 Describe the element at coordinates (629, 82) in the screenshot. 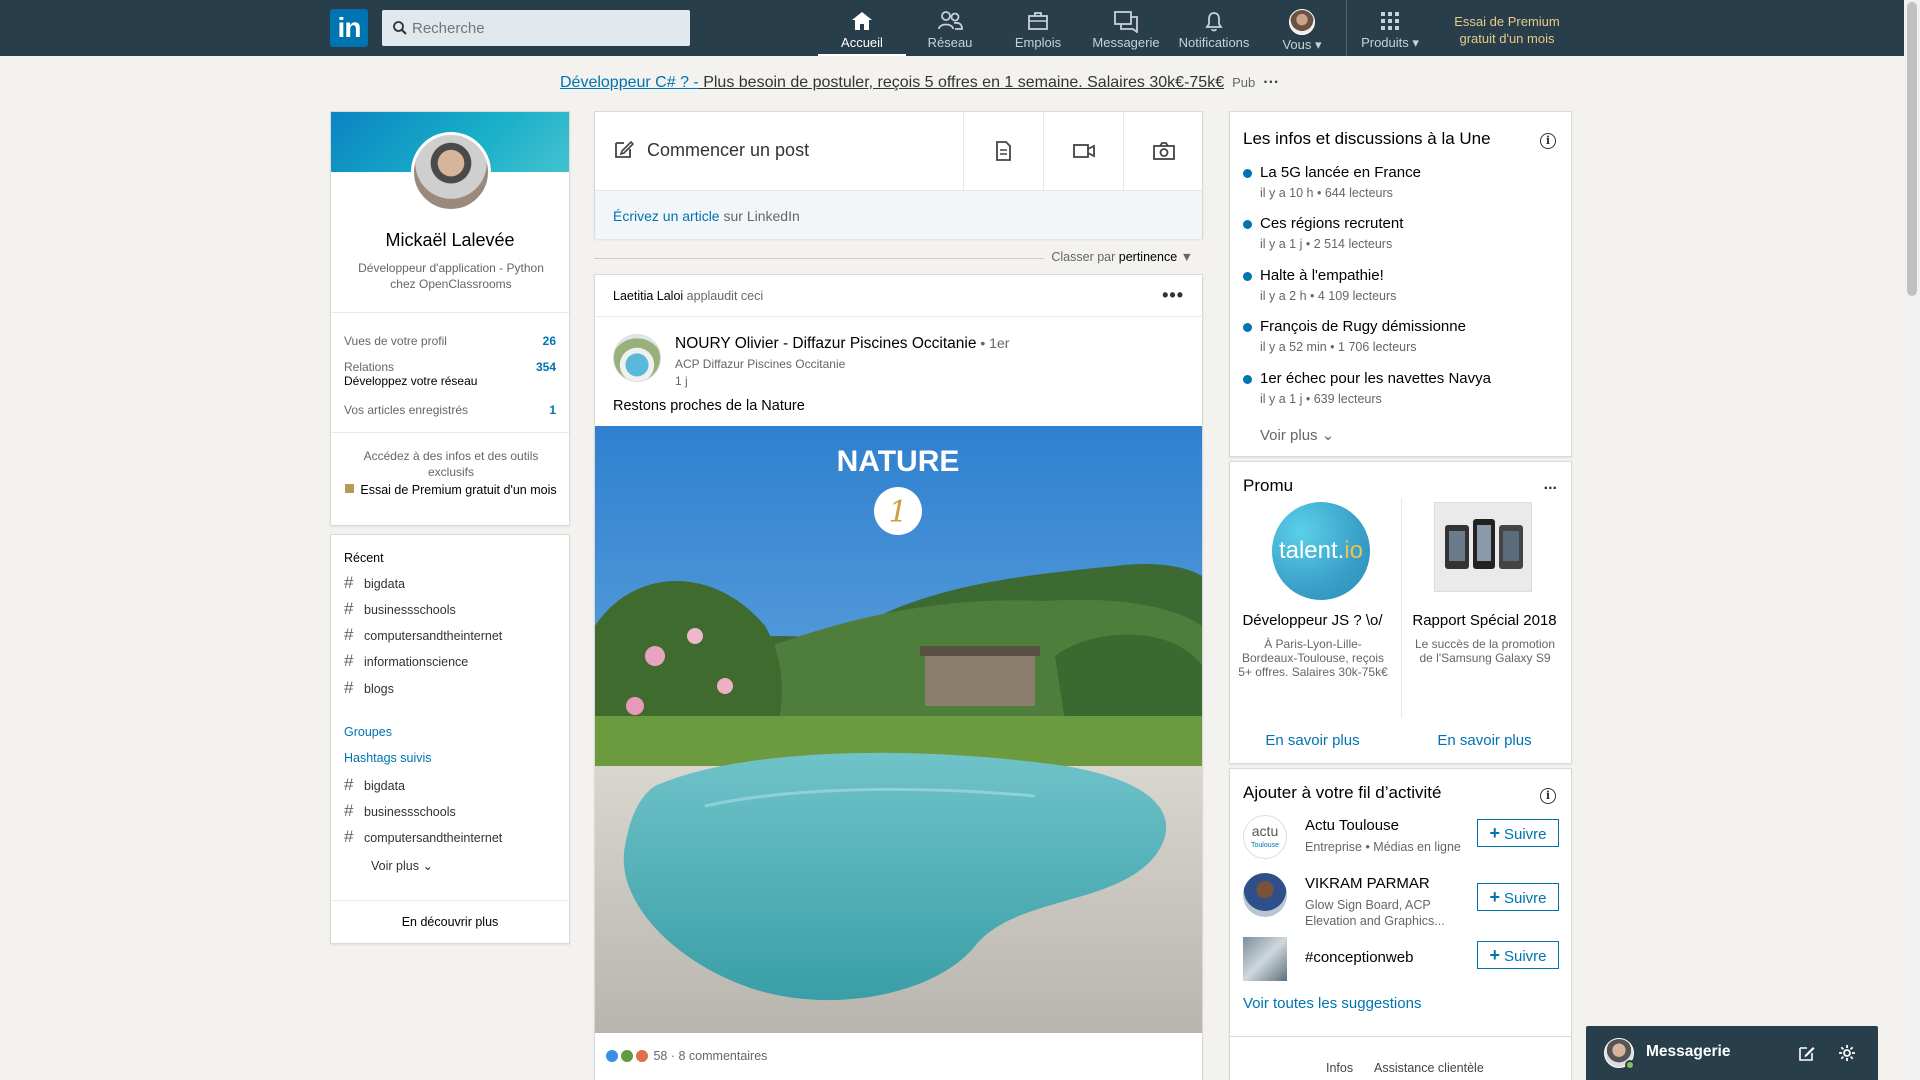

I see `ad-link: Développeur C# ? -` at that location.